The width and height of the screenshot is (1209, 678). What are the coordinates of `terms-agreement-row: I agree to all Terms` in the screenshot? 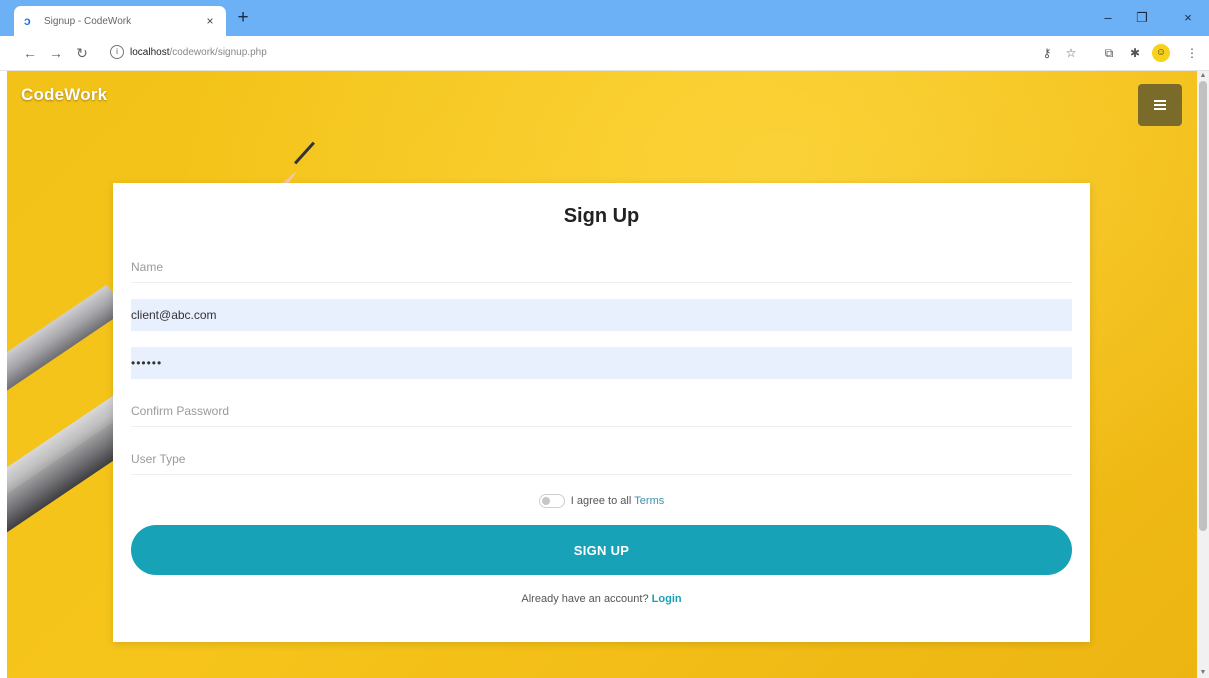 It's located at (601, 501).